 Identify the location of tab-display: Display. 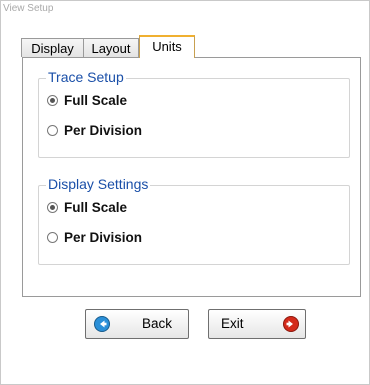
(52, 47).